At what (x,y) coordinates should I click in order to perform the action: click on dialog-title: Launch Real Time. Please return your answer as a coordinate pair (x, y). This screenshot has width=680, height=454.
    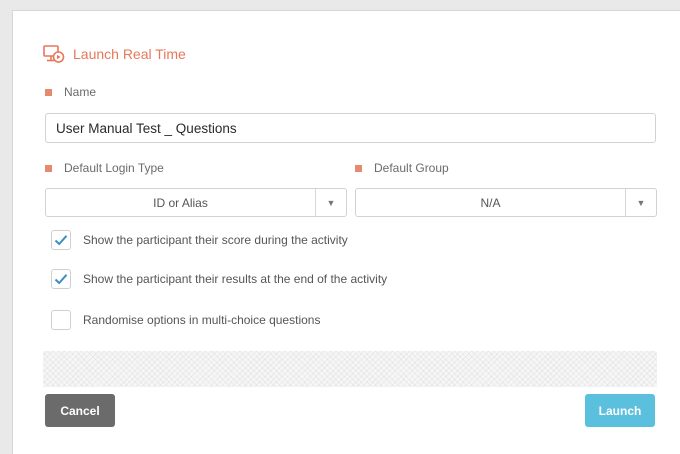
    Looking at the image, I should click on (129, 54).